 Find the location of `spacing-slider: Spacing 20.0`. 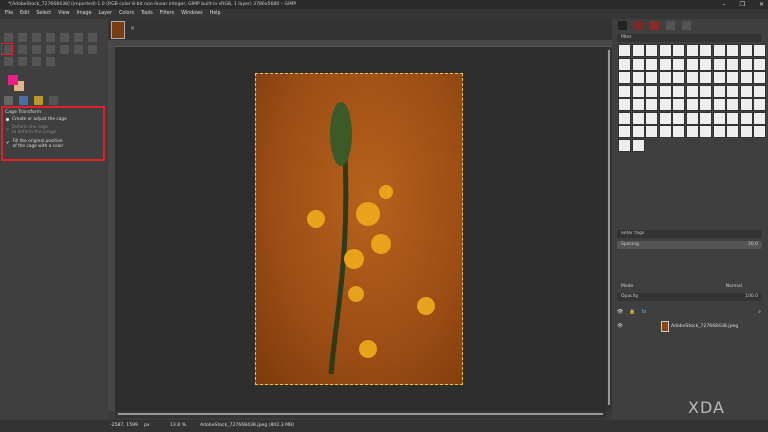

spacing-slider: Spacing 20.0 is located at coordinates (689, 245).